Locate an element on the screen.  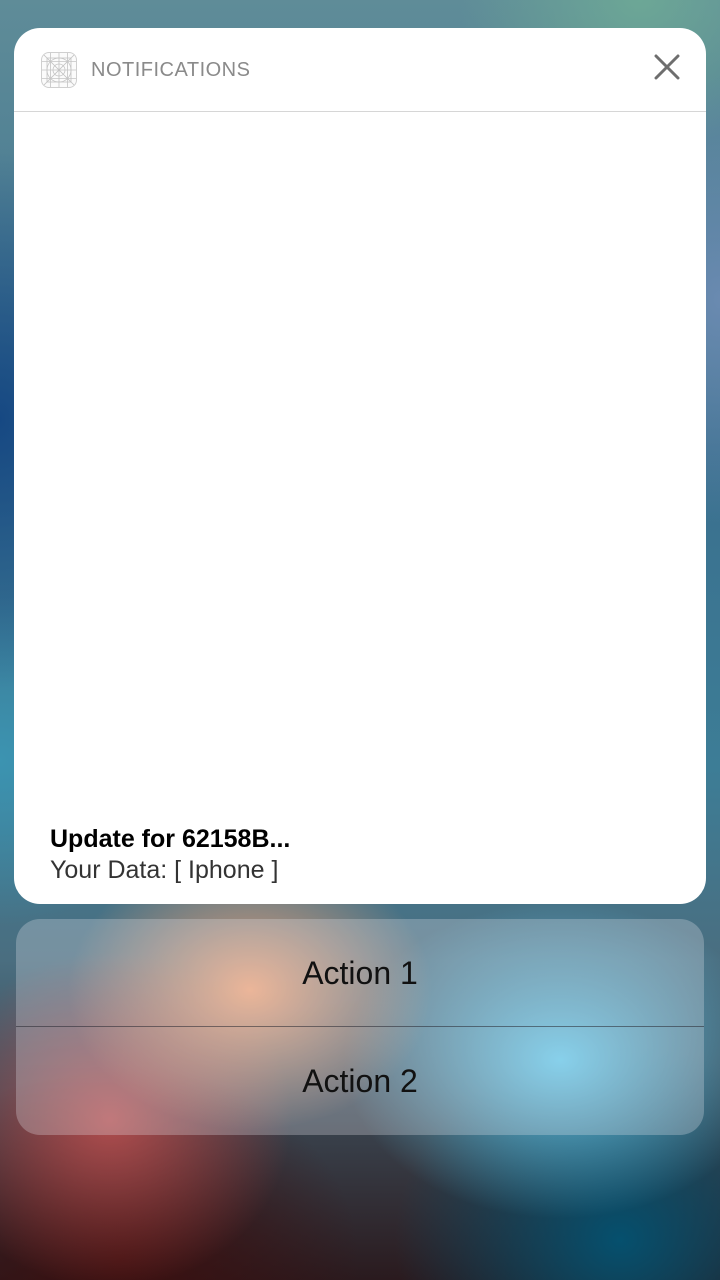
close-button is located at coordinates (667, 69).